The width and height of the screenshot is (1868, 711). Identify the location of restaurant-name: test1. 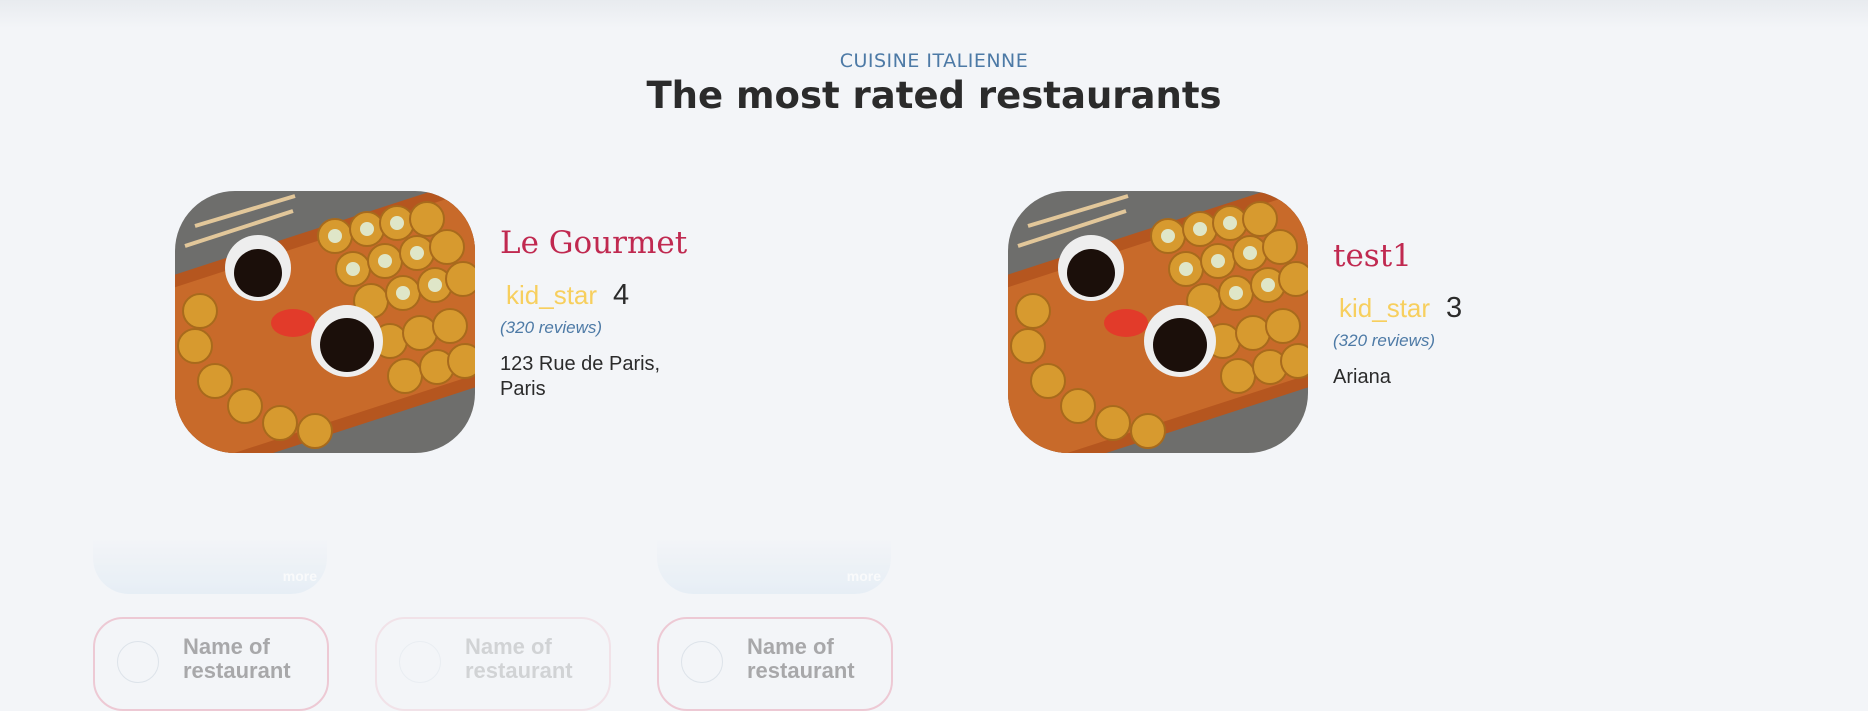
(1423, 256).